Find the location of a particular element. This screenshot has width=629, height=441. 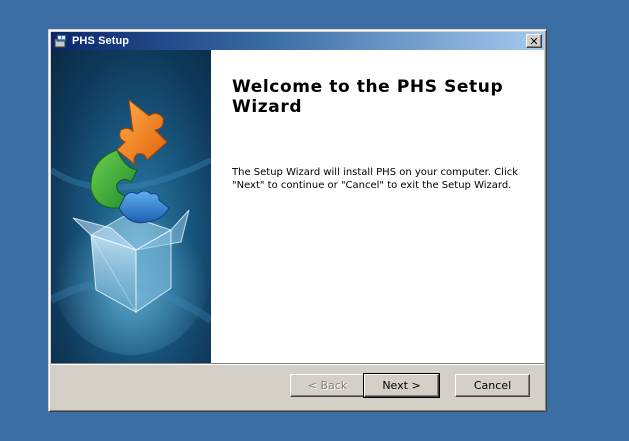

window-title: PHS Setup is located at coordinates (101, 41).